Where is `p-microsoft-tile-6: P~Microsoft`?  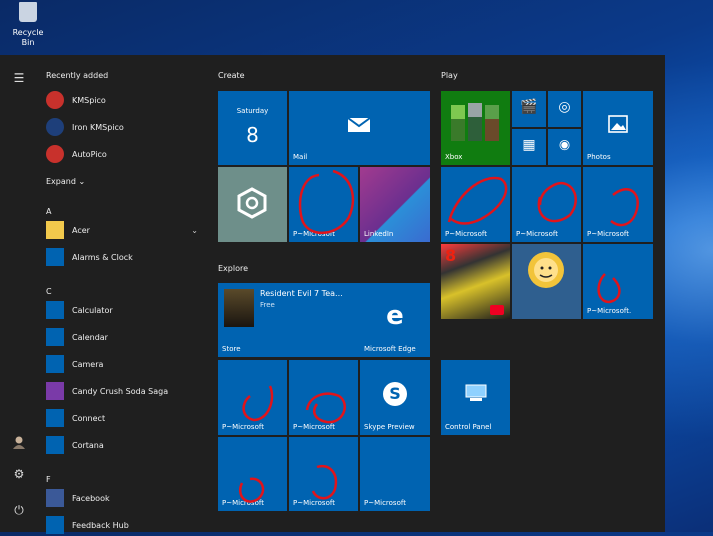 p-microsoft-tile-6: P~Microsoft is located at coordinates (252, 397).